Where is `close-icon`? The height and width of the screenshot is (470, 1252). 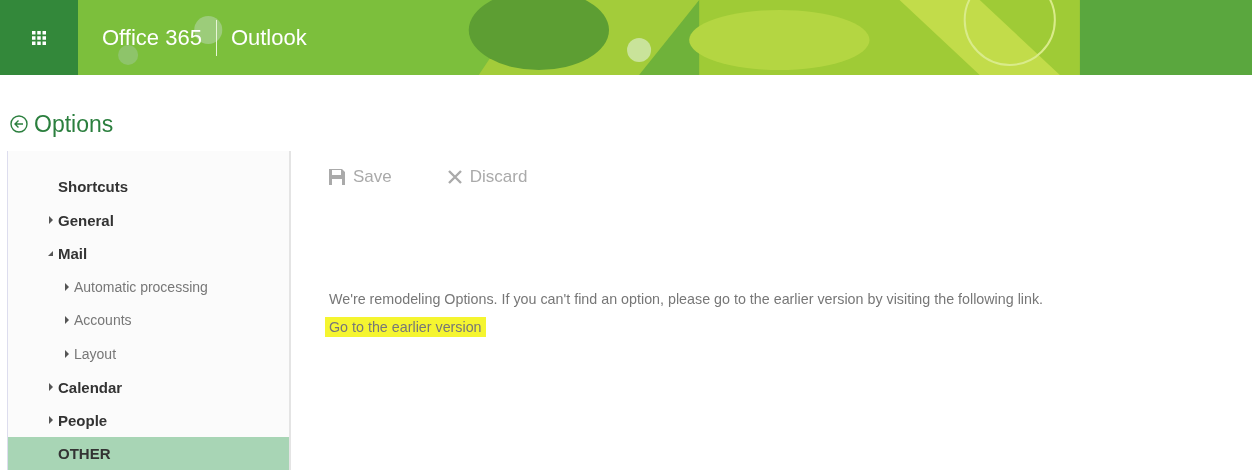
close-icon is located at coordinates (454, 177).